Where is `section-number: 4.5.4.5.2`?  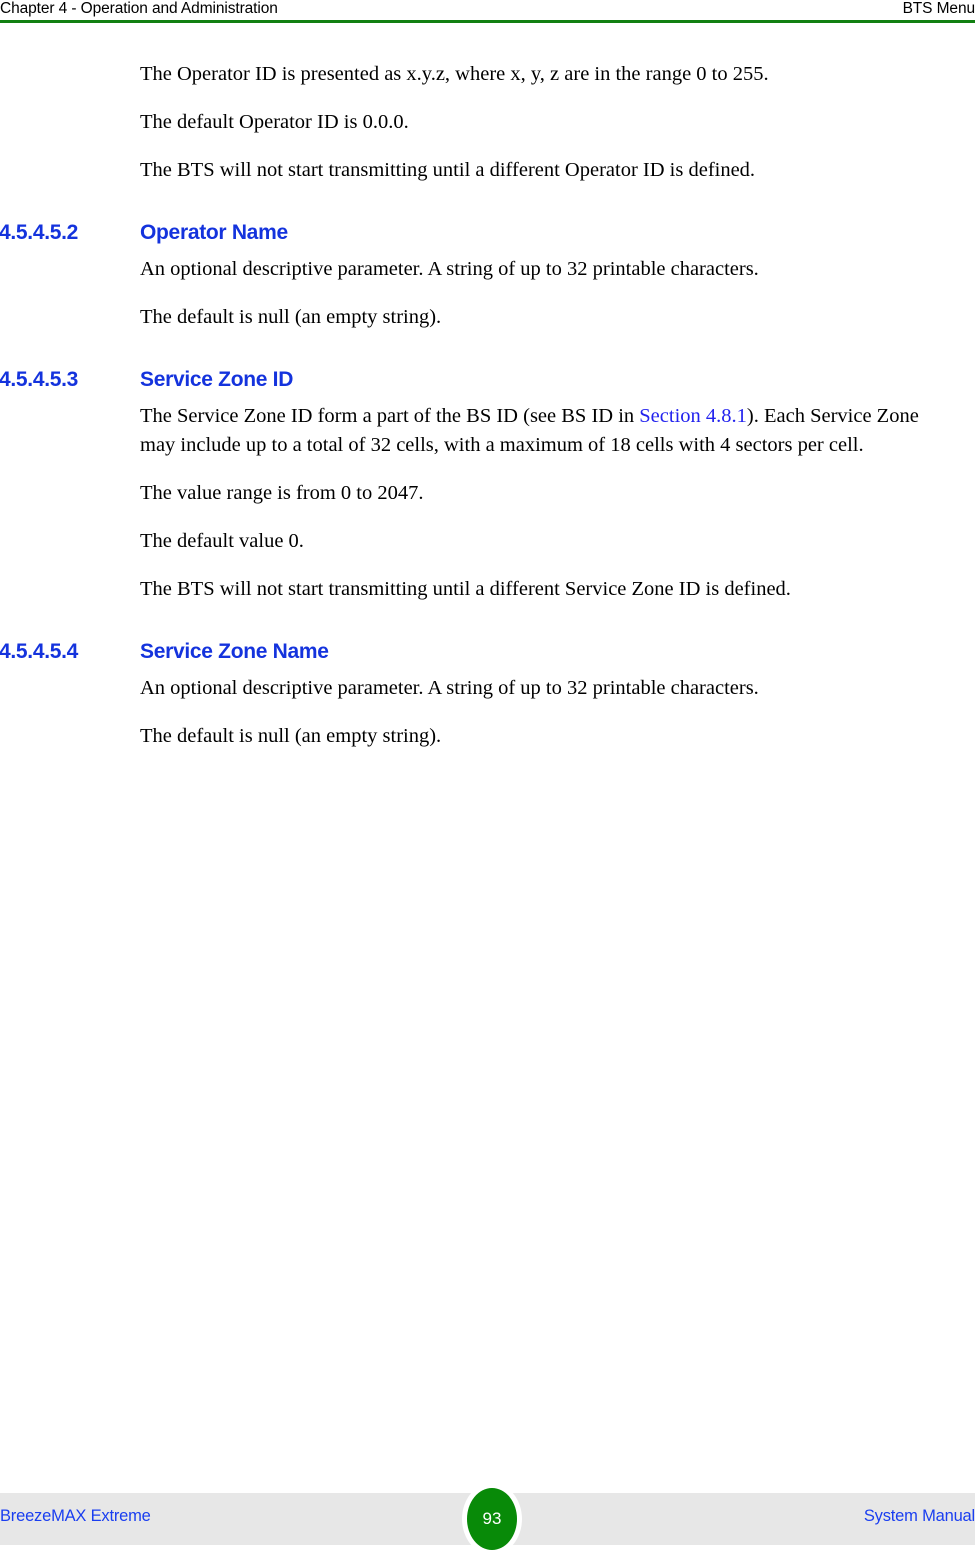 section-number: 4.5.4.5.2 is located at coordinates (39, 232).